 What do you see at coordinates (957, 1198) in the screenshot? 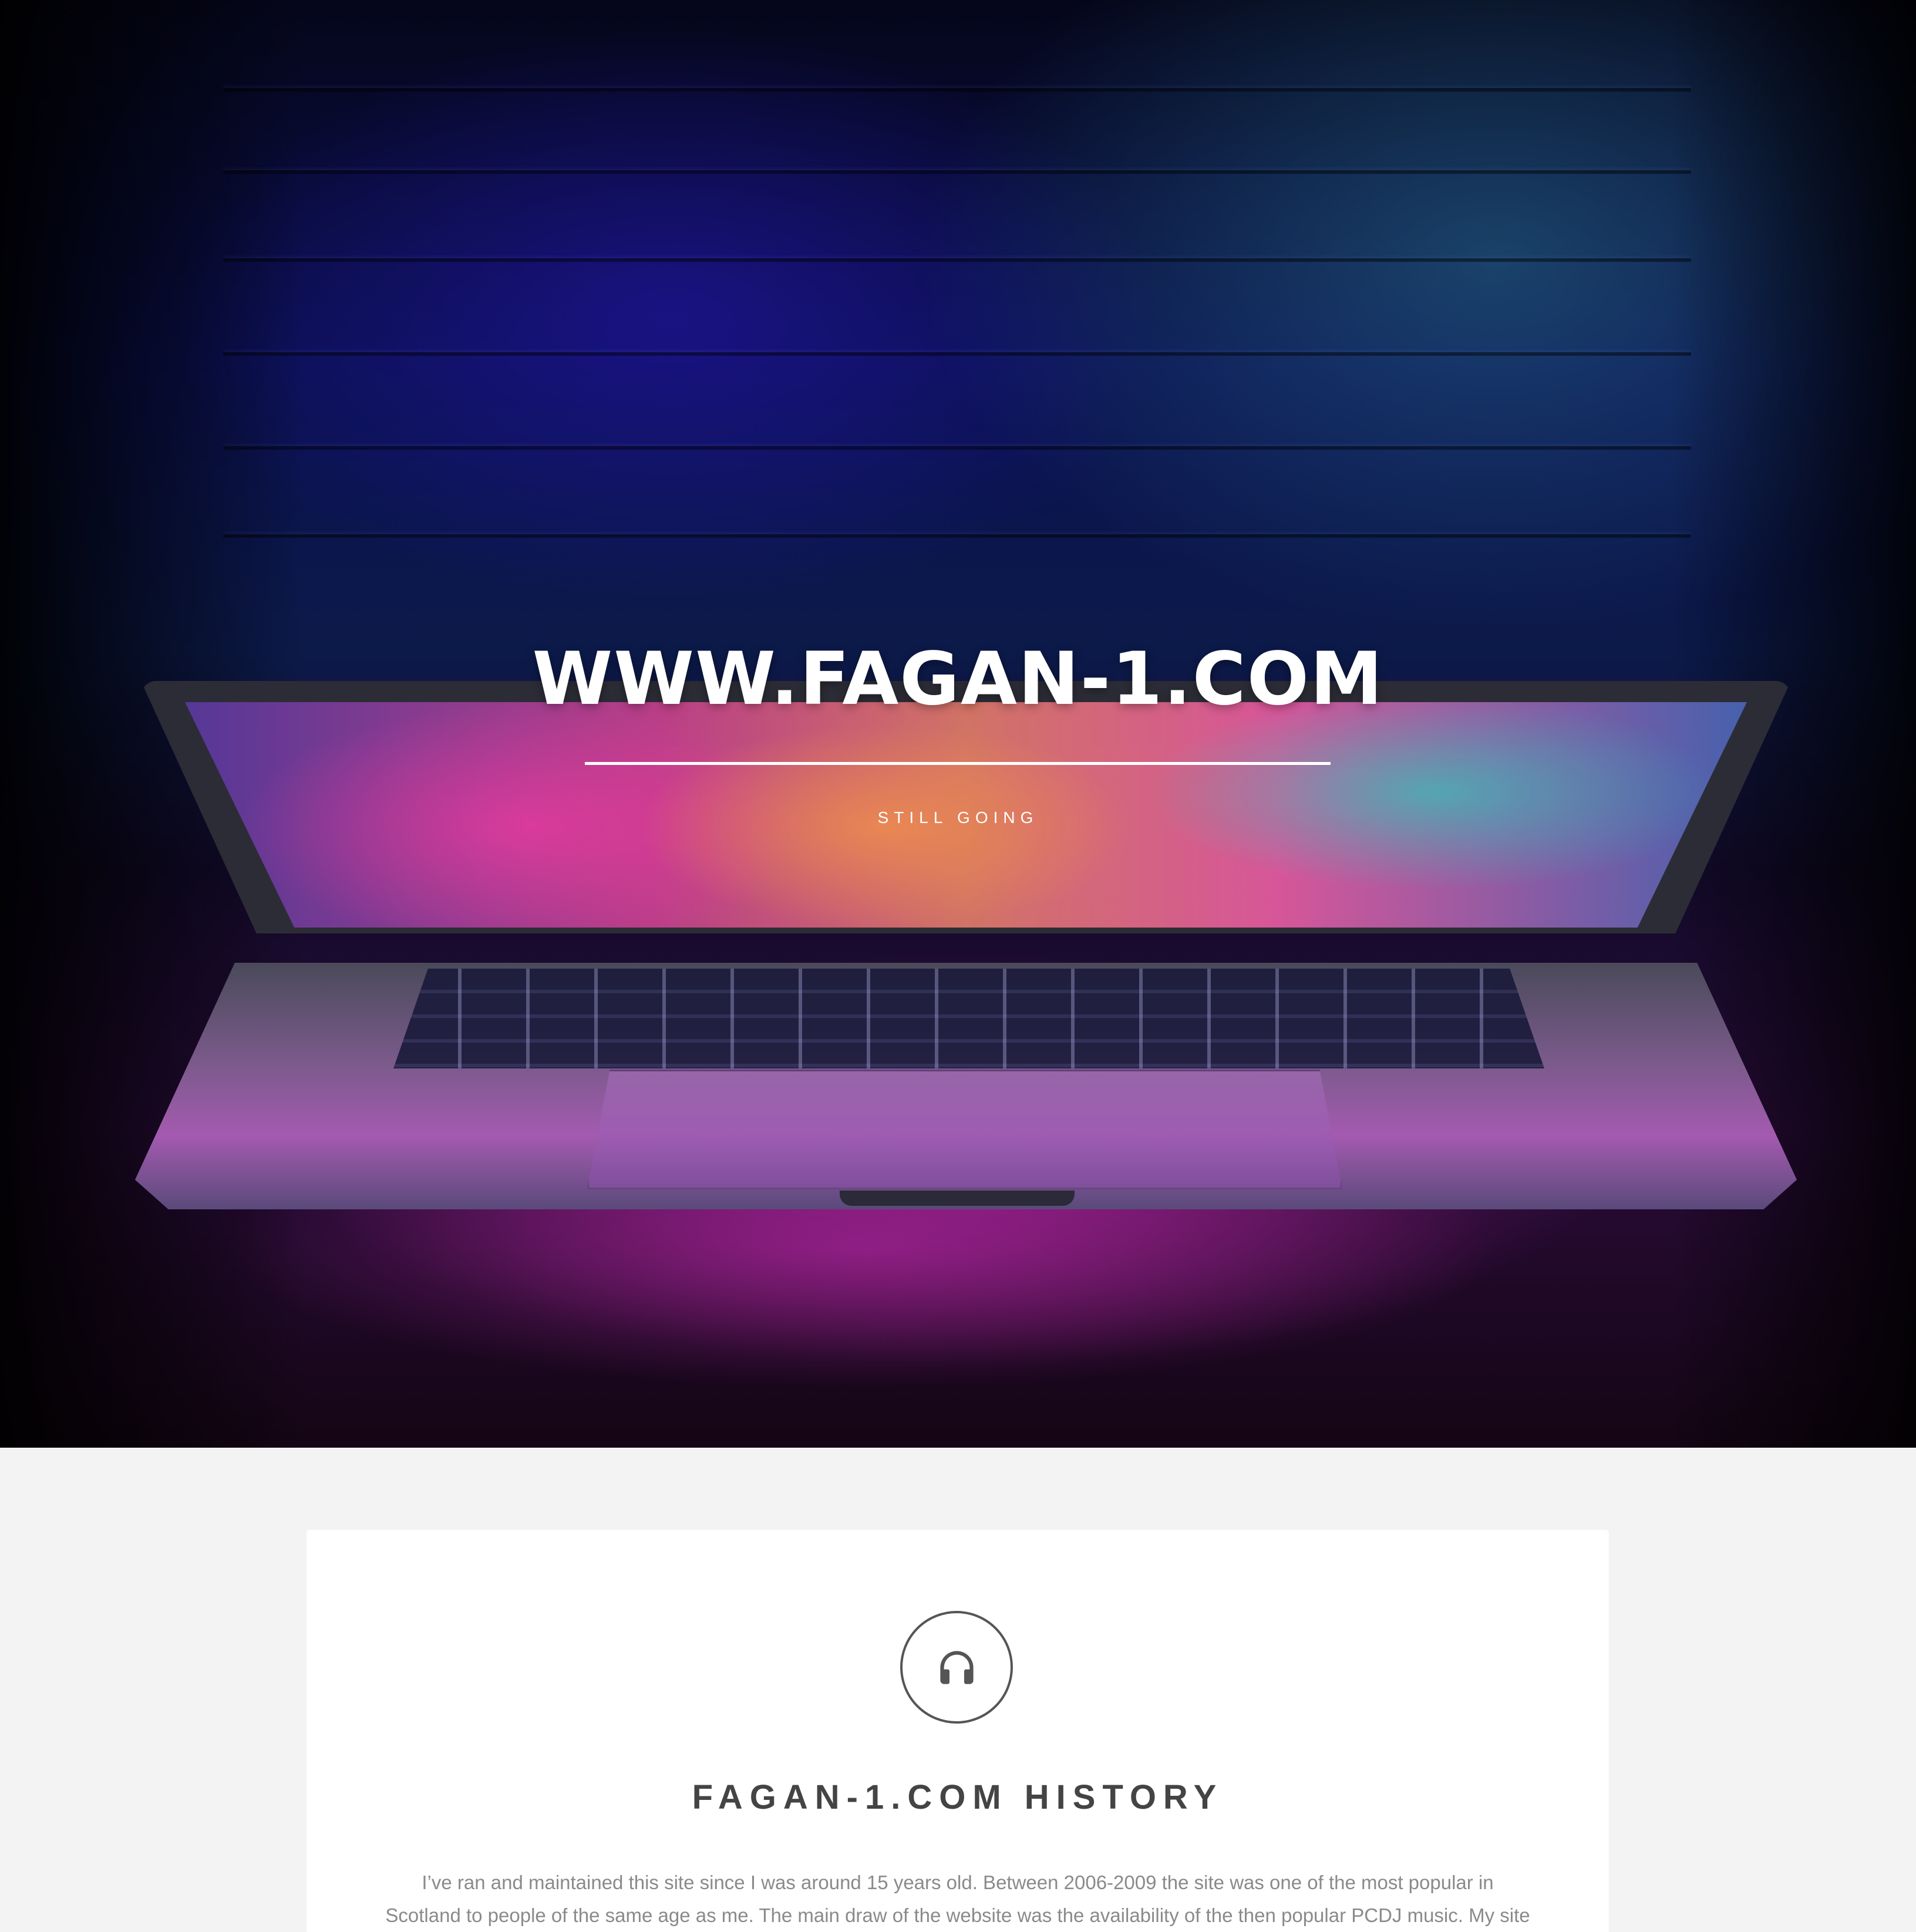
I see `laptop-notch` at bounding box center [957, 1198].